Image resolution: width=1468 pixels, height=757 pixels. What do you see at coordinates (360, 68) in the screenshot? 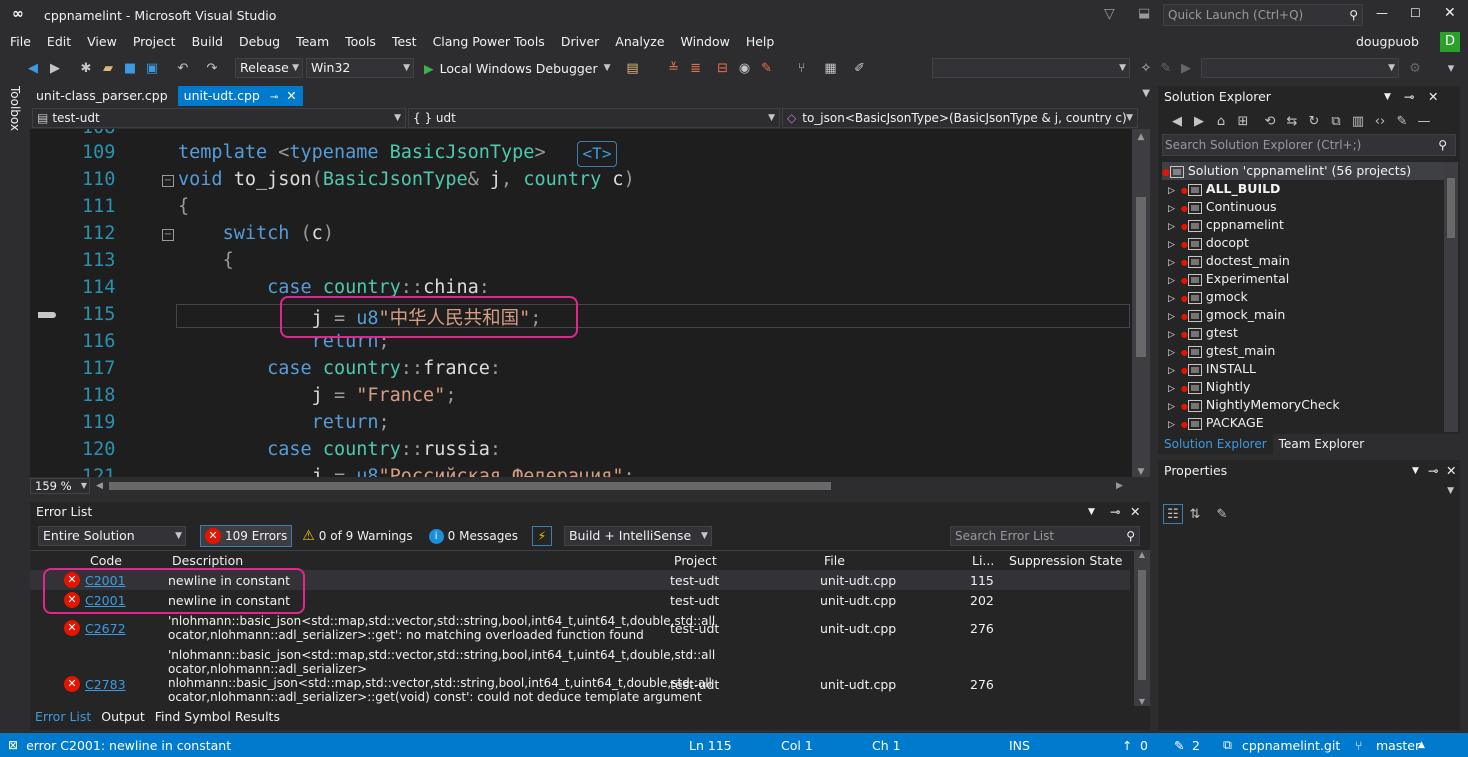
I see `platform-select: Win32 ▼` at bounding box center [360, 68].